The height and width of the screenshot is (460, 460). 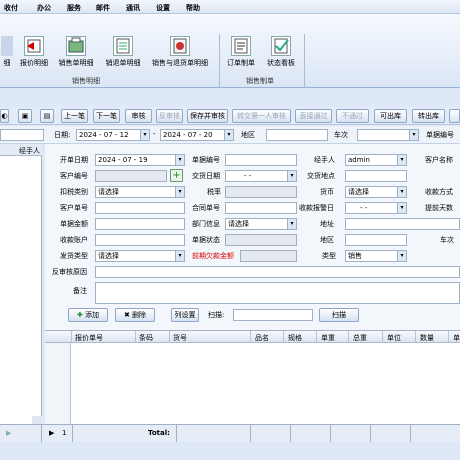 What do you see at coordinates (295, 338) in the screenshot?
I see `col-spec: 规格` at bounding box center [295, 338].